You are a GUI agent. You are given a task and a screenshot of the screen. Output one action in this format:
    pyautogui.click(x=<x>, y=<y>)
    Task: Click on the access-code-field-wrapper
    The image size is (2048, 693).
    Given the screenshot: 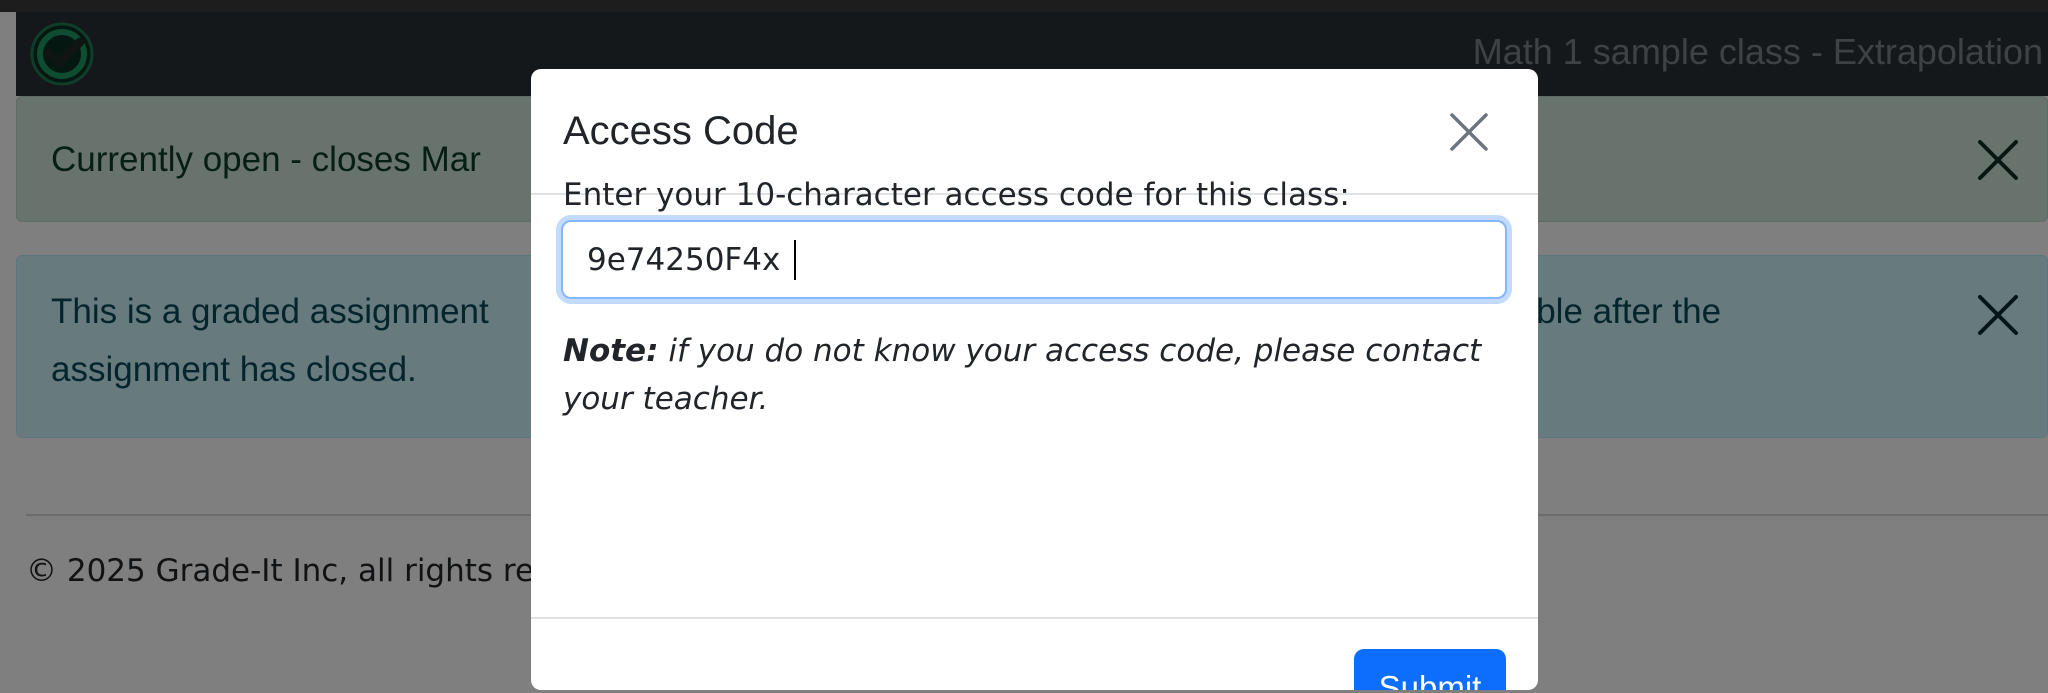 What is the action you would take?
    pyautogui.click(x=1034, y=259)
    